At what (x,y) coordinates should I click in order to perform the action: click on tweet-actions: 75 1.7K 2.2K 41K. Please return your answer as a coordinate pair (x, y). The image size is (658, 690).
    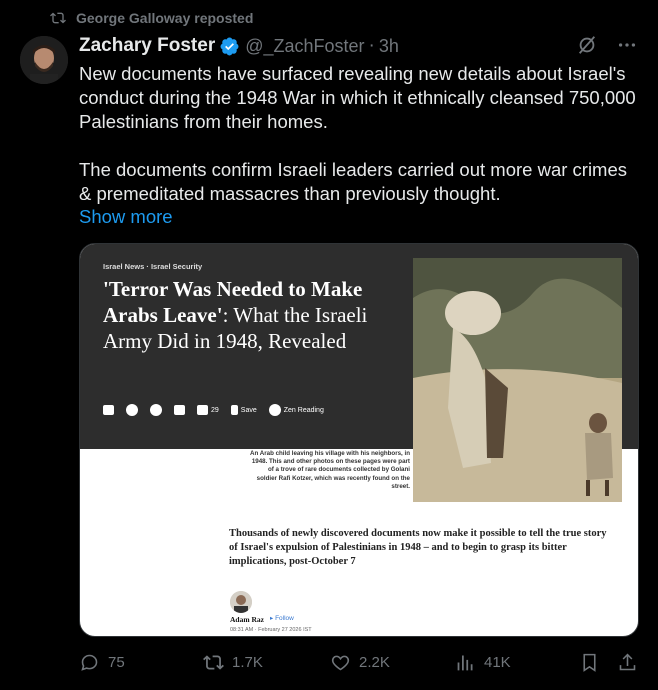
    Looking at the image, I should click on (359, 664).